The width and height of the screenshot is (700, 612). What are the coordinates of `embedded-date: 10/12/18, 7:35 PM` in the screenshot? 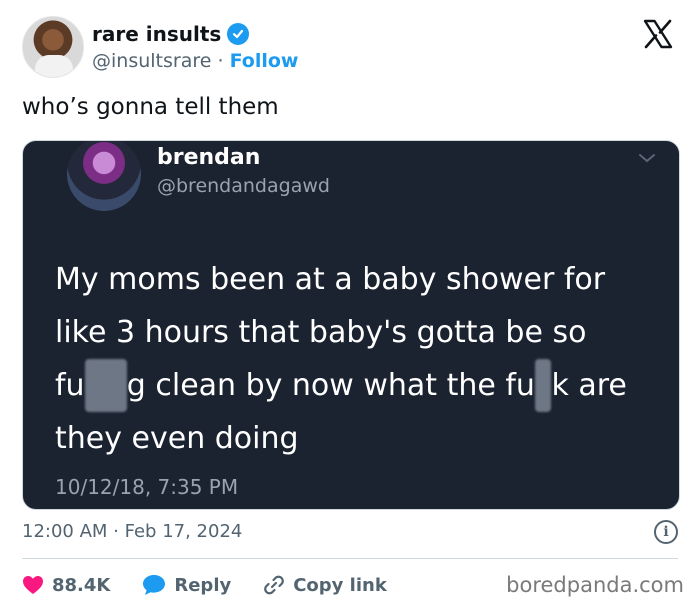 It's located at (147, 487).